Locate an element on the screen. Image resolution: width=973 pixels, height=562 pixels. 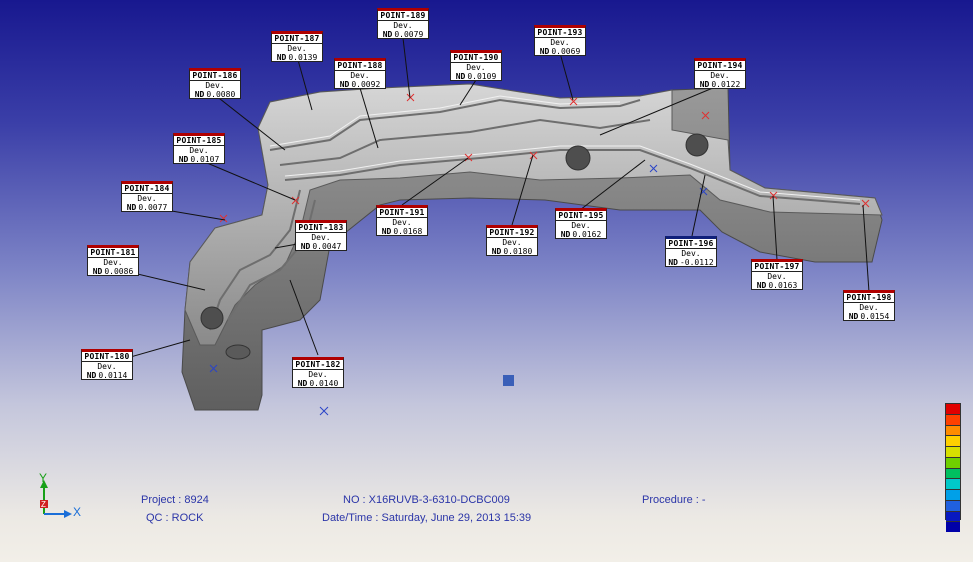
point-name: POINT-192 is located at coordinates (512, 233).